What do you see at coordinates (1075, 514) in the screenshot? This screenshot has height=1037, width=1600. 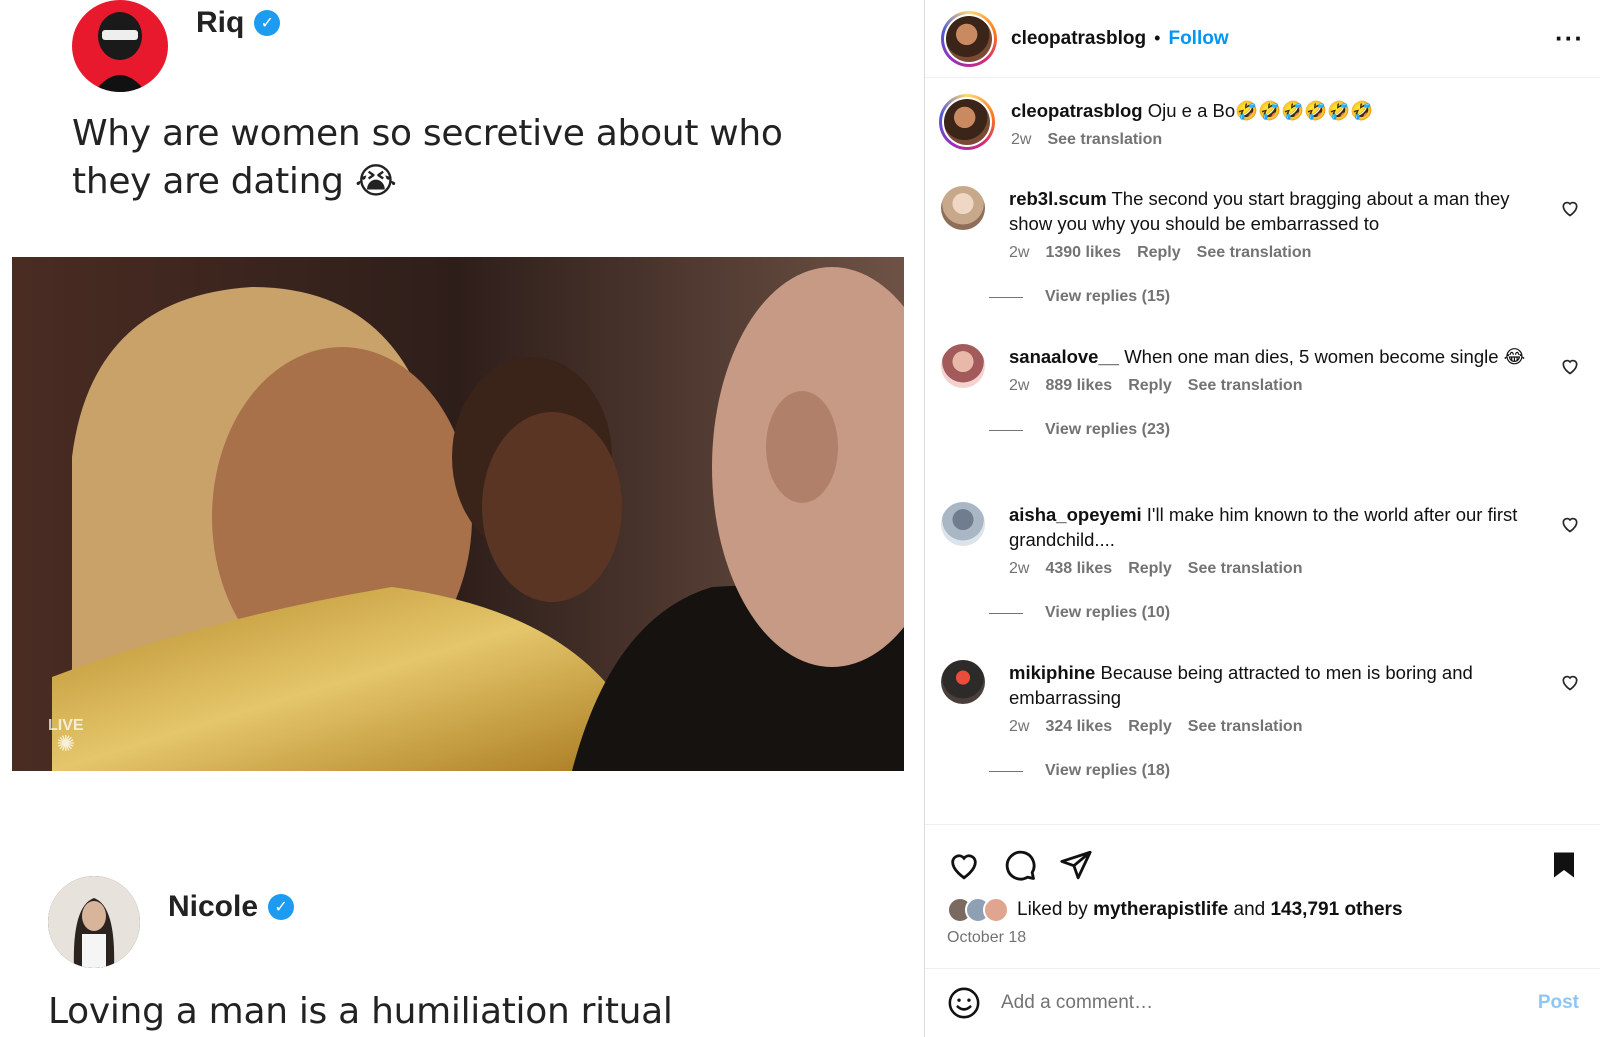 I see `comment-username: aisha_opeyemi` at bounding box center [1075, 514].